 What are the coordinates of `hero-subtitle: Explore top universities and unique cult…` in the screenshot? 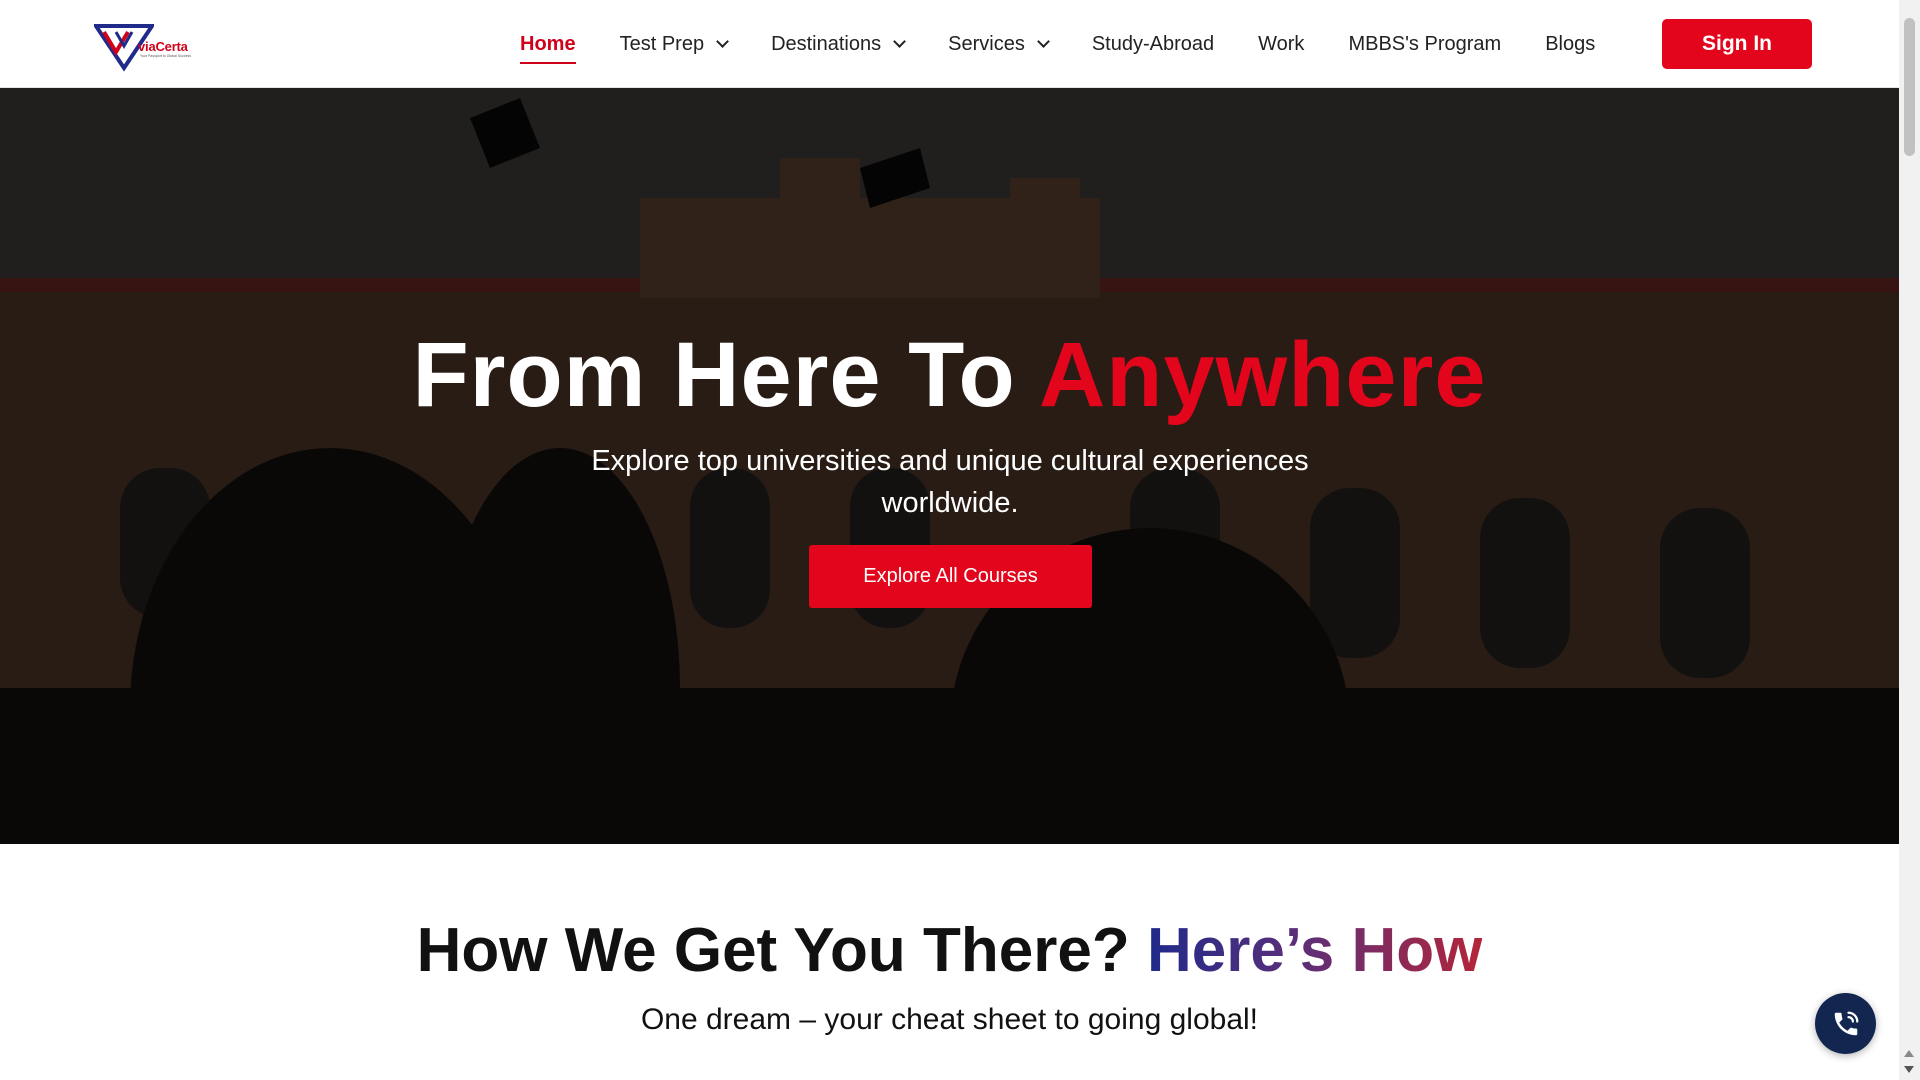 It's located at (950, 482).